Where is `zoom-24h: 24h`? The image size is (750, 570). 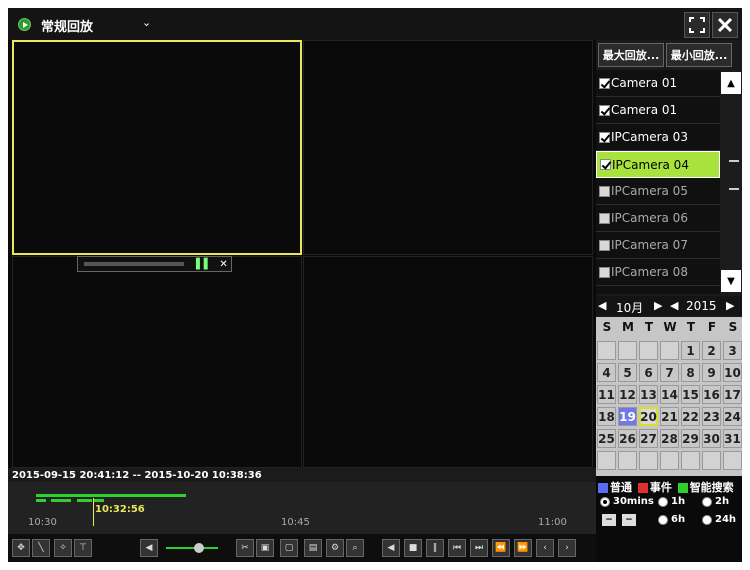 zoom-24h: 24h is located at coordinates (719, 519).